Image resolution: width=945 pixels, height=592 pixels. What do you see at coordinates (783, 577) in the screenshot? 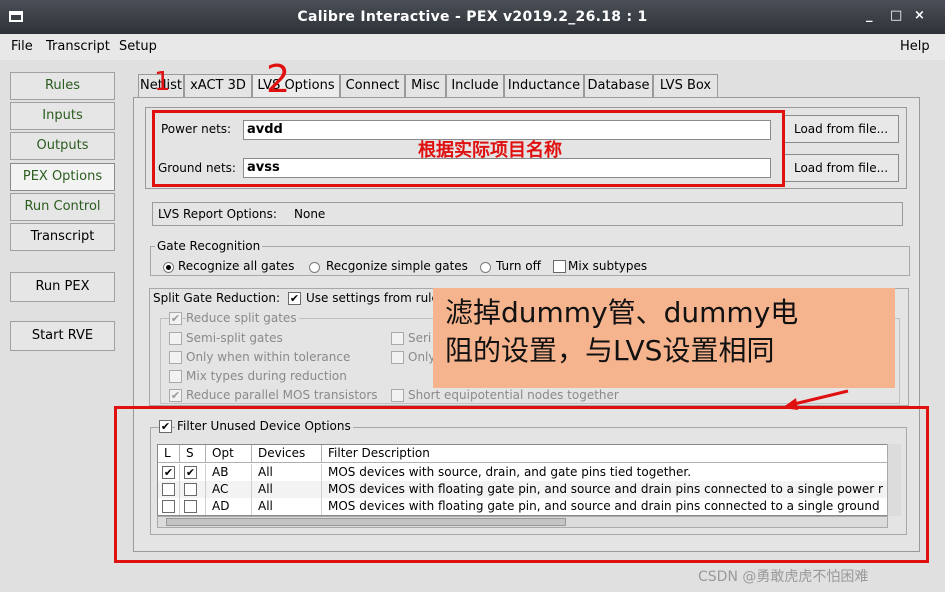
I see `watermark: CSDN @勇敢虎虎不怕困难` at bounding box center [783, 577].